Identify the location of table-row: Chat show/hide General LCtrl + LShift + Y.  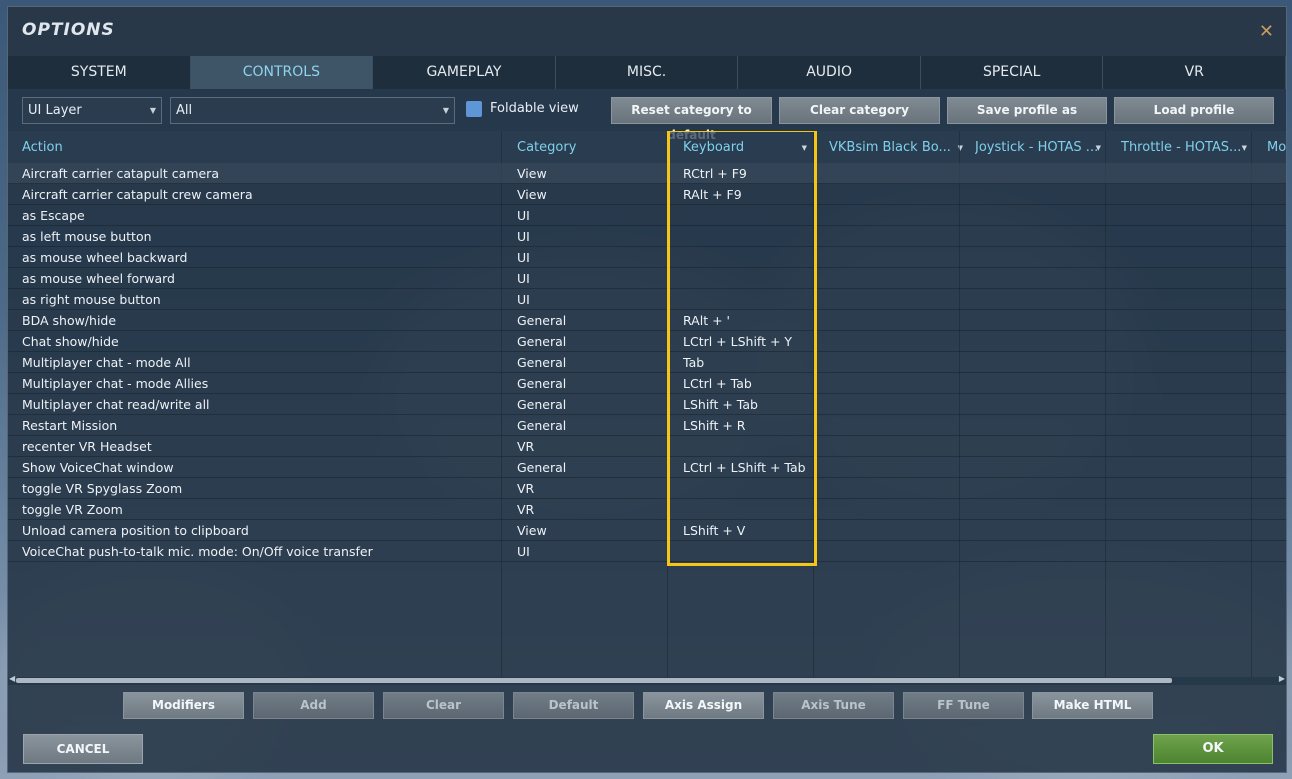
(647, 341).